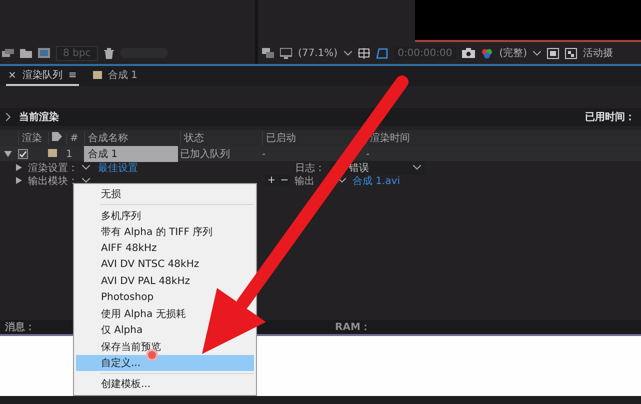 The height and width of the screenshot is (404, 641). I want to click on field-label: 输出, so click(304, 181).